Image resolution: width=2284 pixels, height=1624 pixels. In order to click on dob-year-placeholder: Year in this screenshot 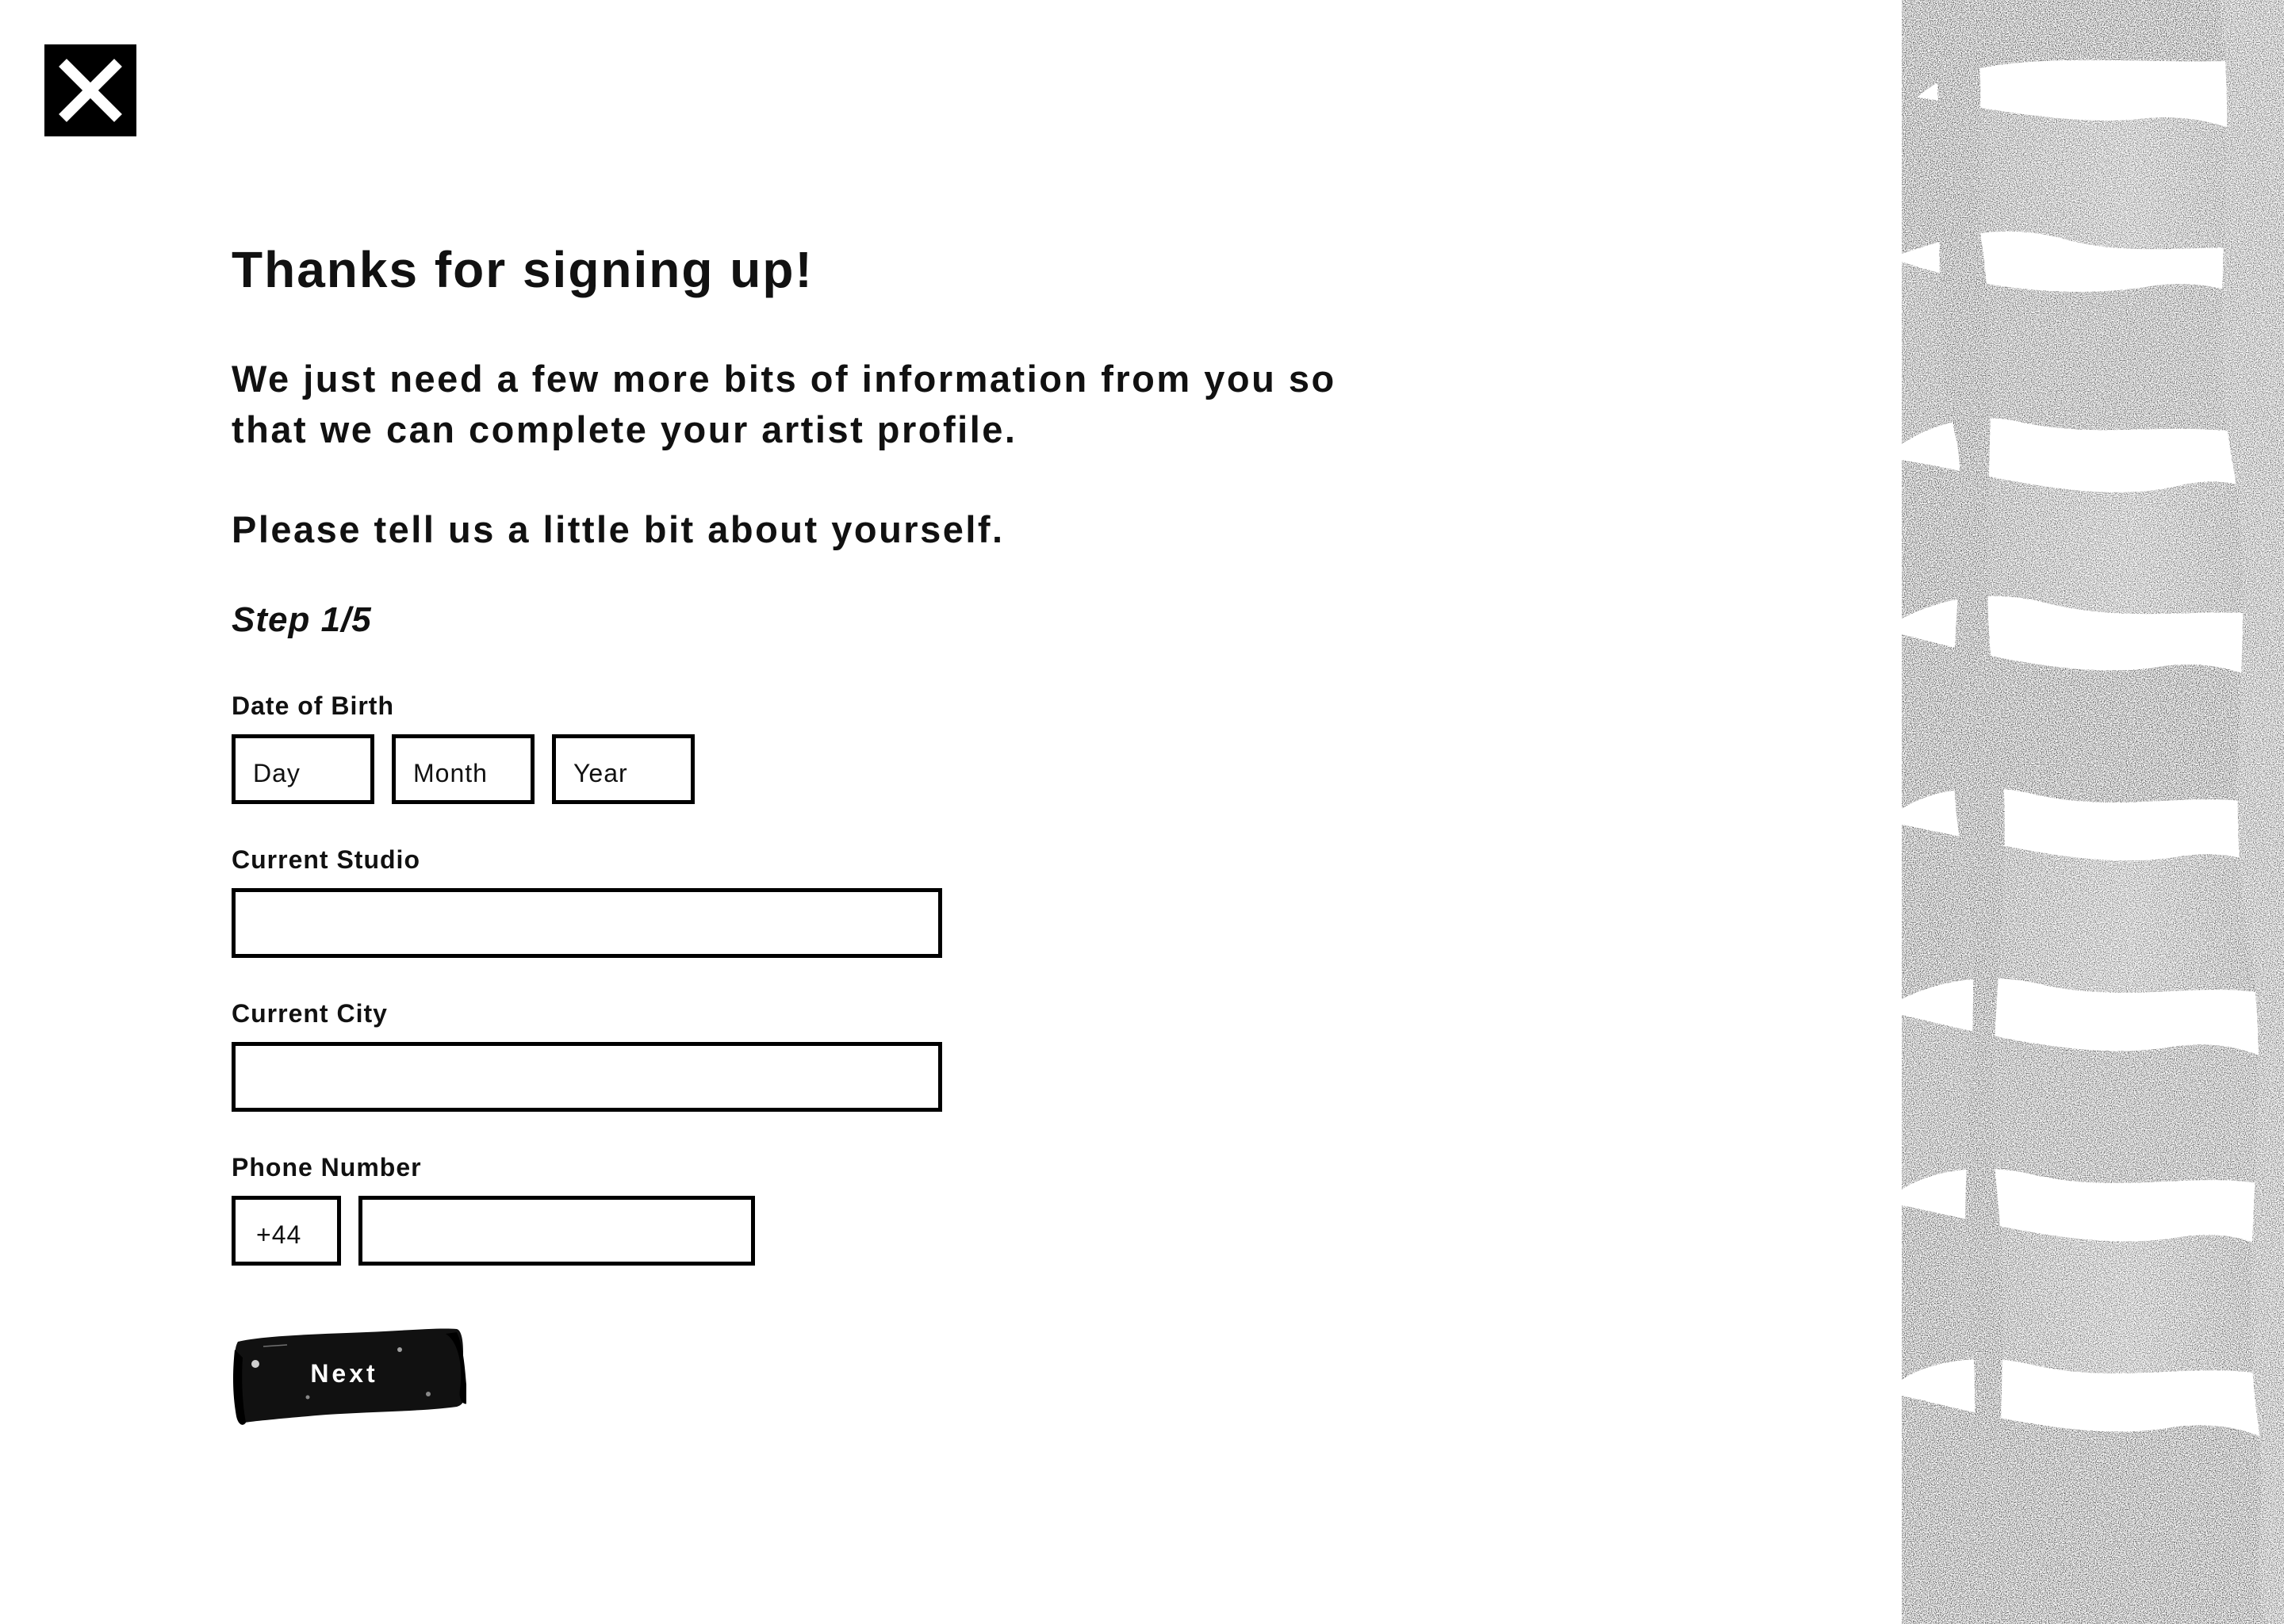, I will do `click(600, 773)`.